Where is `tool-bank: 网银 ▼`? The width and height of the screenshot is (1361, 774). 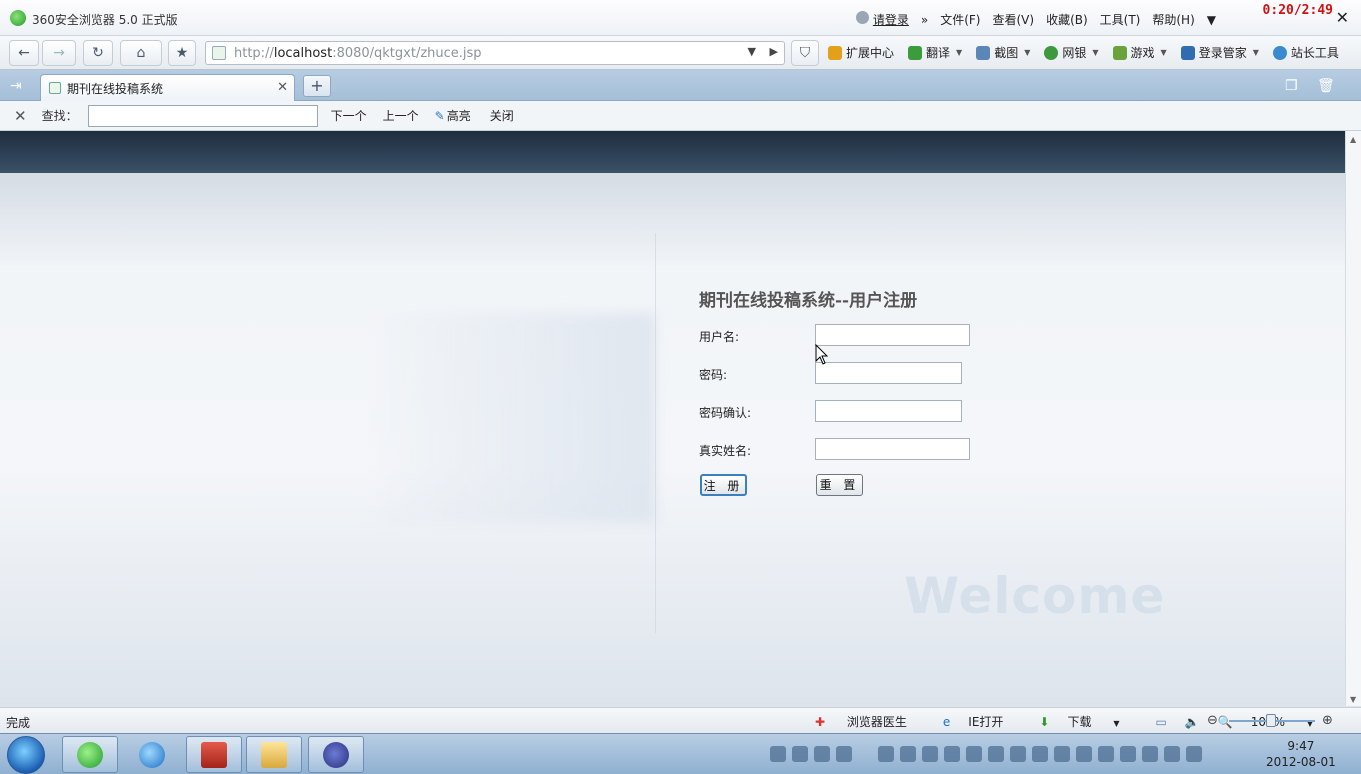
tool-bank: 网银 ▼ is located at coordinates (1071, 52).